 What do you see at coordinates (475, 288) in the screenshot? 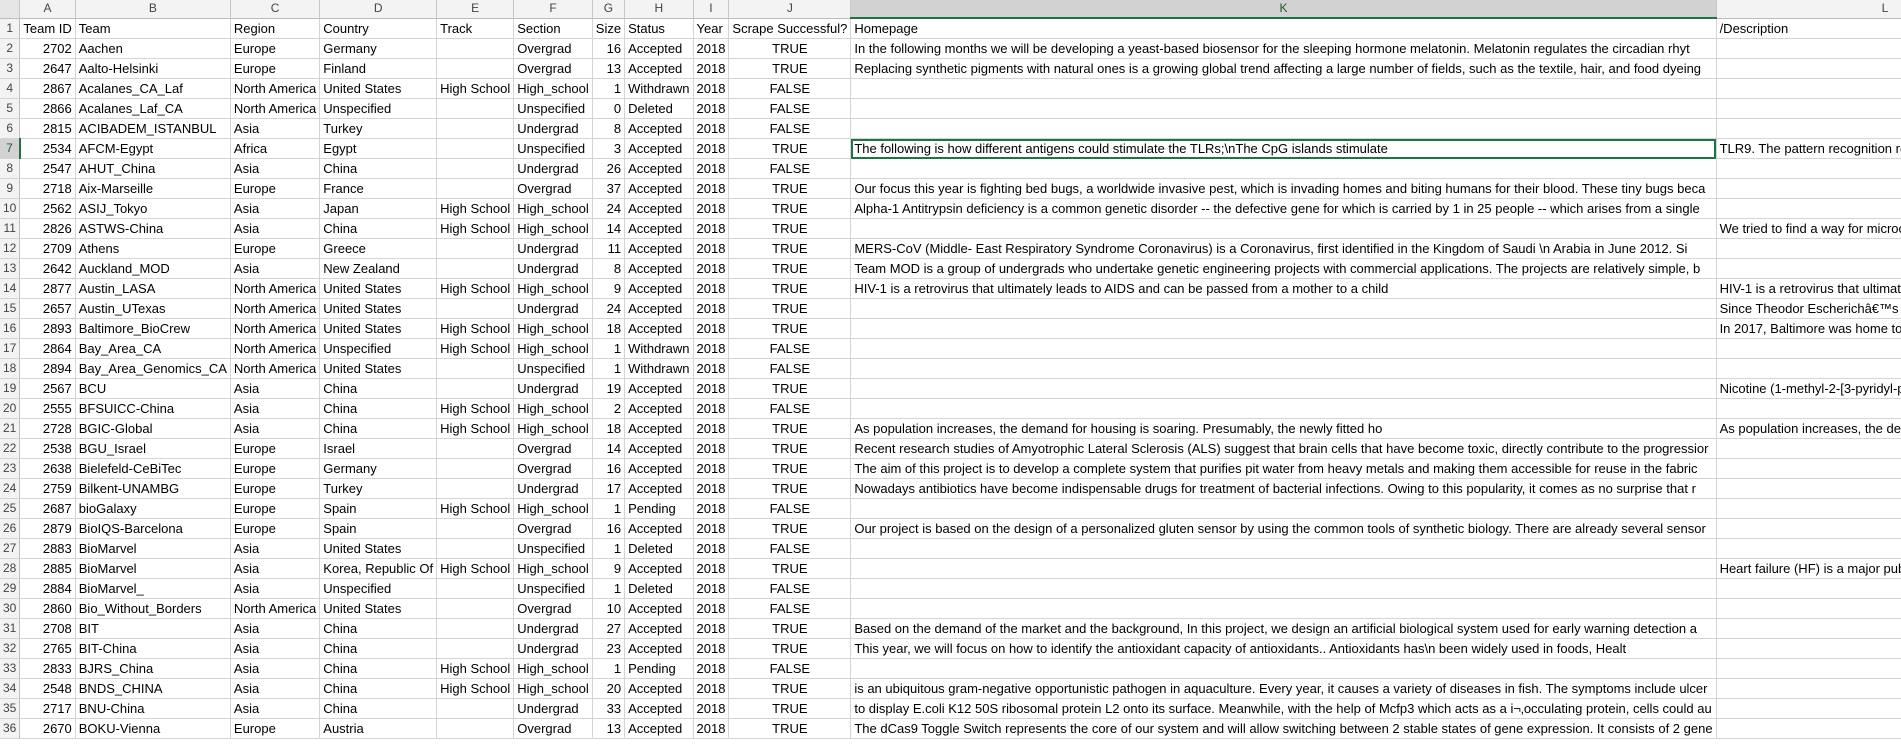
I see `cell-e14: High School` at bounding box center [475, 288].